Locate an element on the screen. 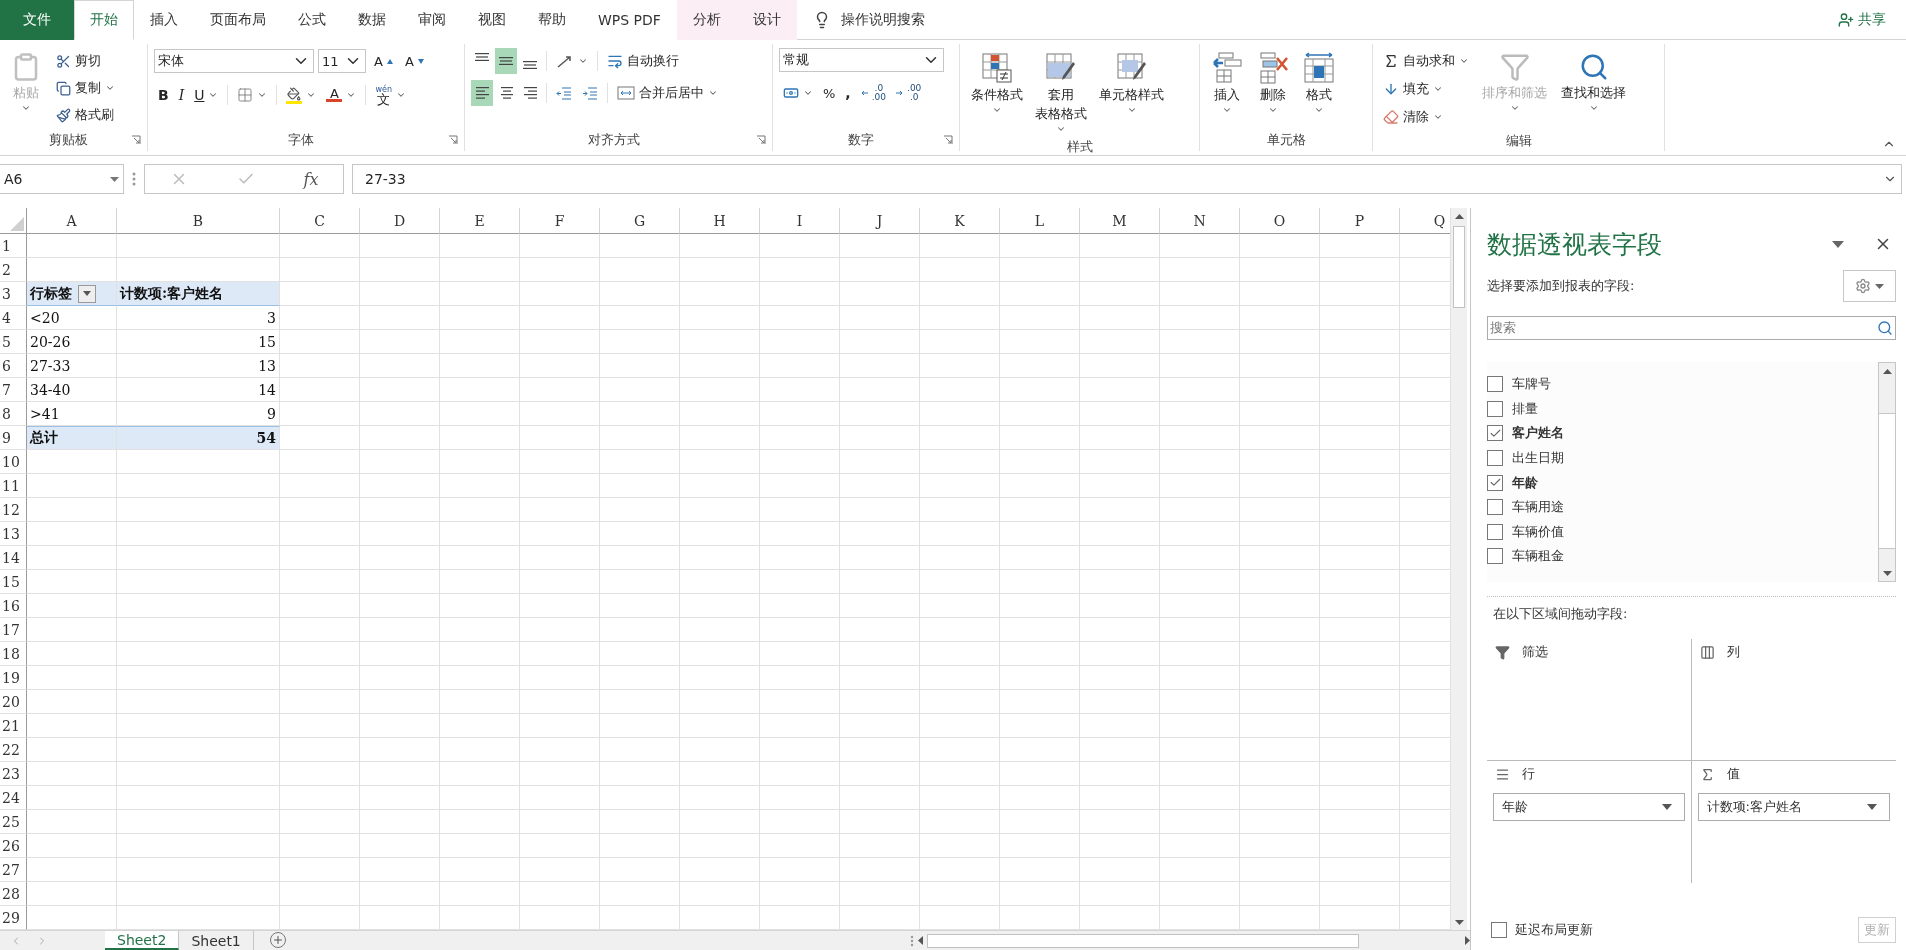  field-label: 排量 is located at coordinates (1525, 408).